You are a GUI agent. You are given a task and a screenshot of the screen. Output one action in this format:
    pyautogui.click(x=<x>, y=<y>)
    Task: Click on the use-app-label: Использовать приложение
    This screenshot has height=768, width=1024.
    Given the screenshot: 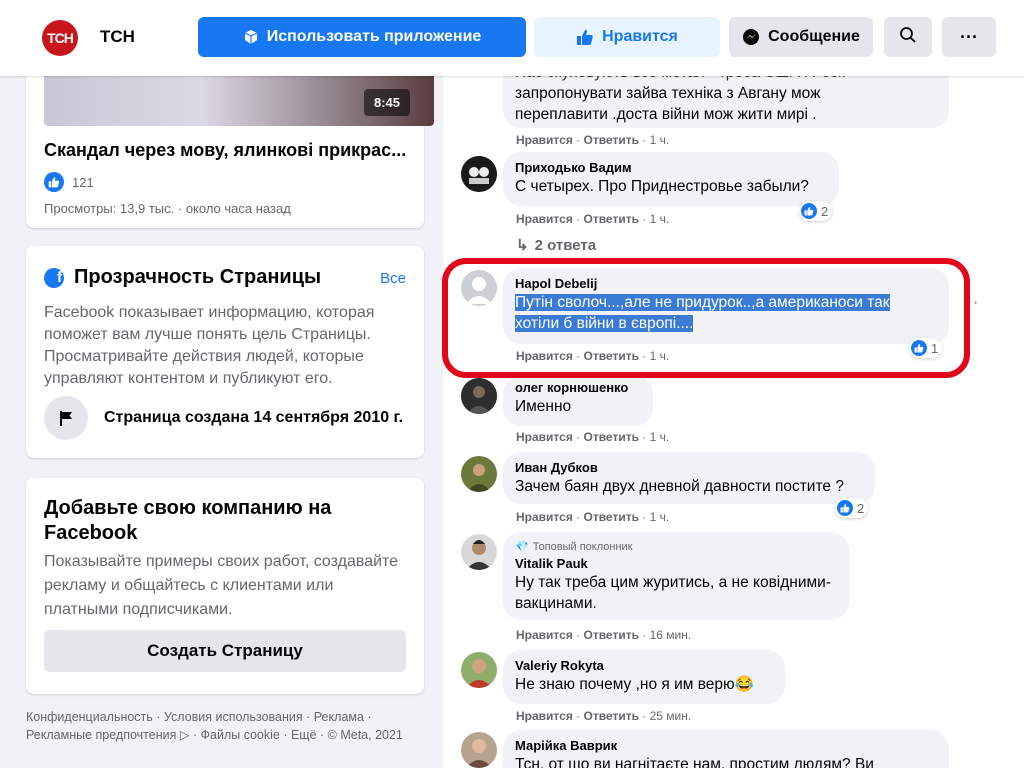 What is the action you would take?
    pyautogui.click(x=374, y=36)
    